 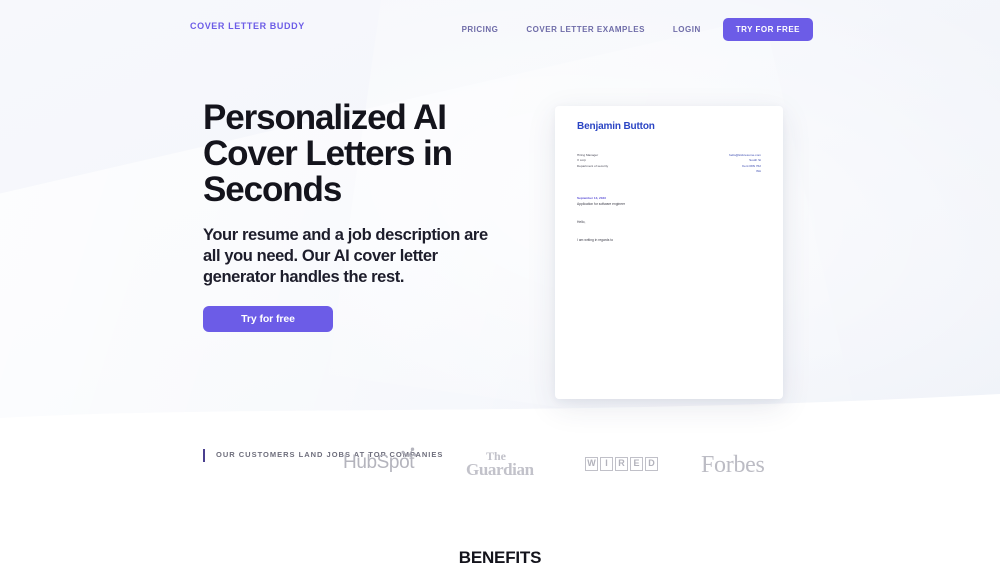 I want to click on letter-body-text: I am writing in regards to, so click(x=595, y=239).